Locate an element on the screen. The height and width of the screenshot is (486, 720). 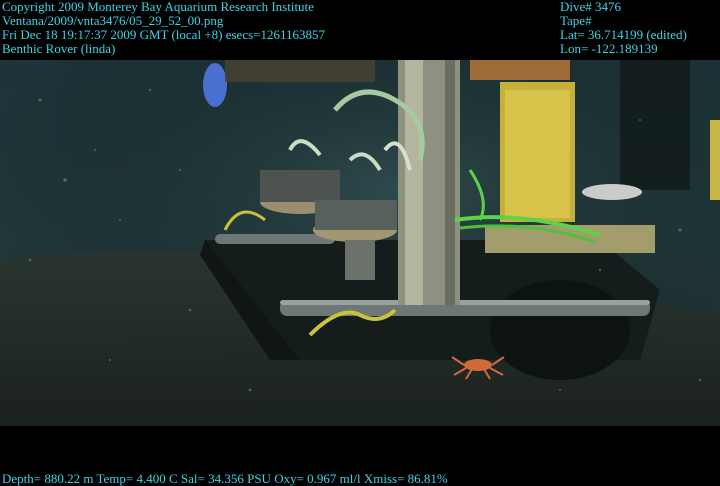
overlay-latitude: Lat= 36.714199 (edited) is located at coordinates (623, 34).